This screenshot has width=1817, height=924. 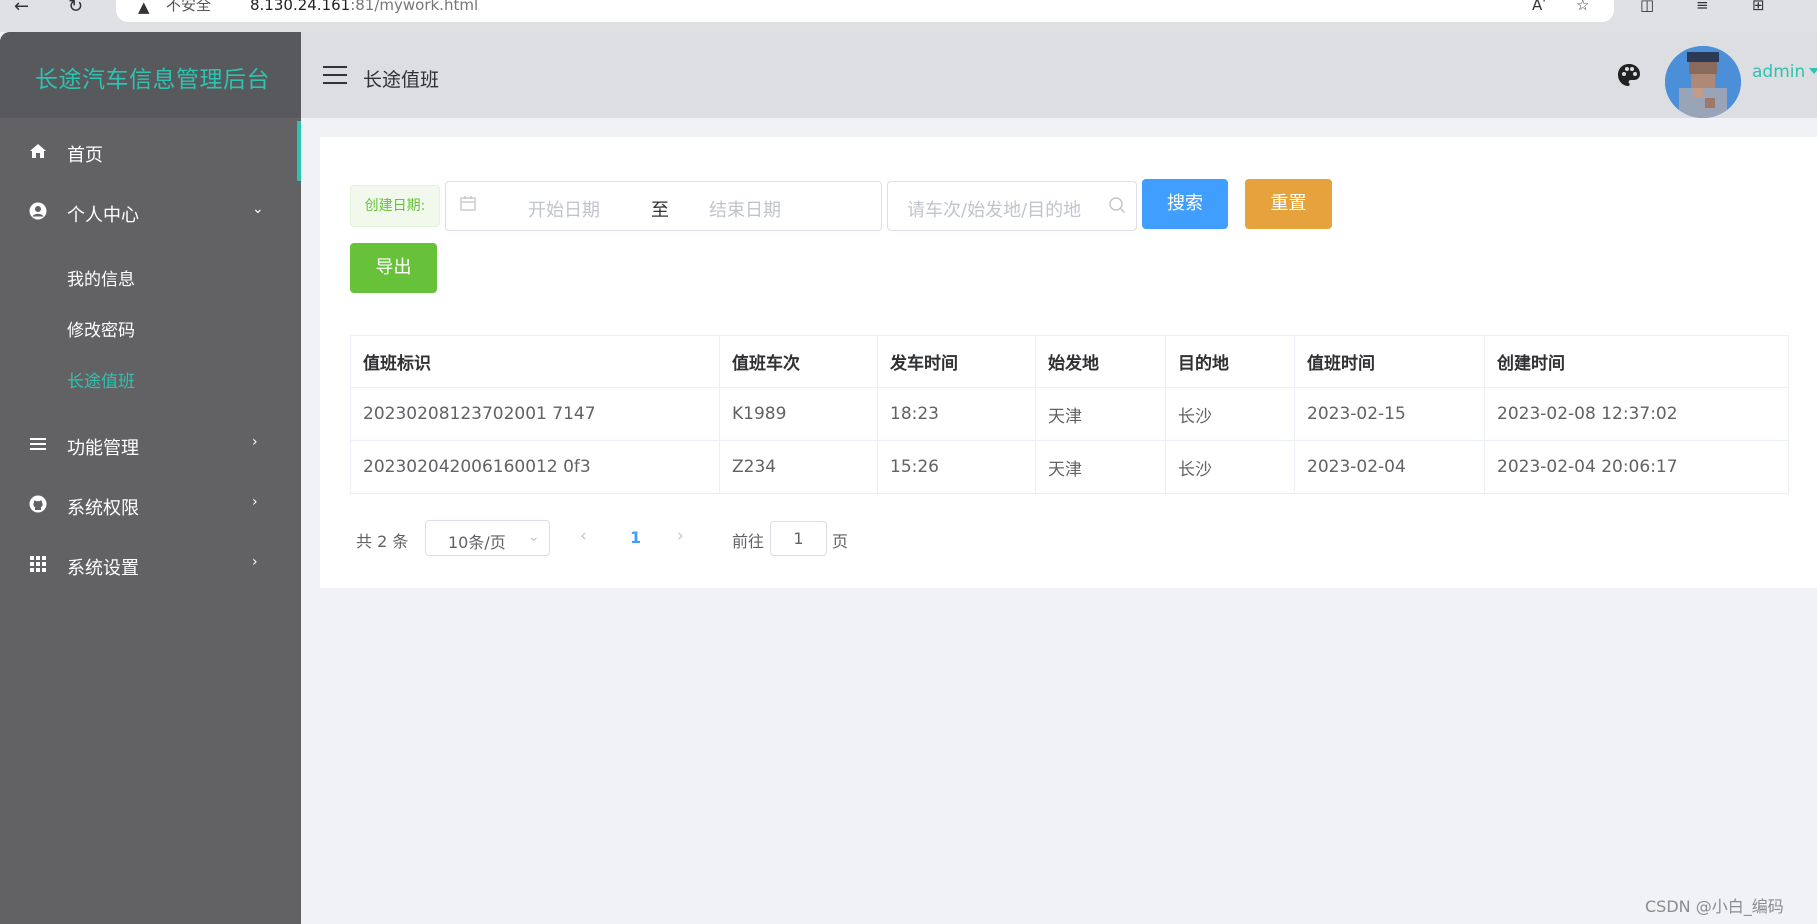 I want to click on column-header: 值班车次, so click(x=798, y=361).